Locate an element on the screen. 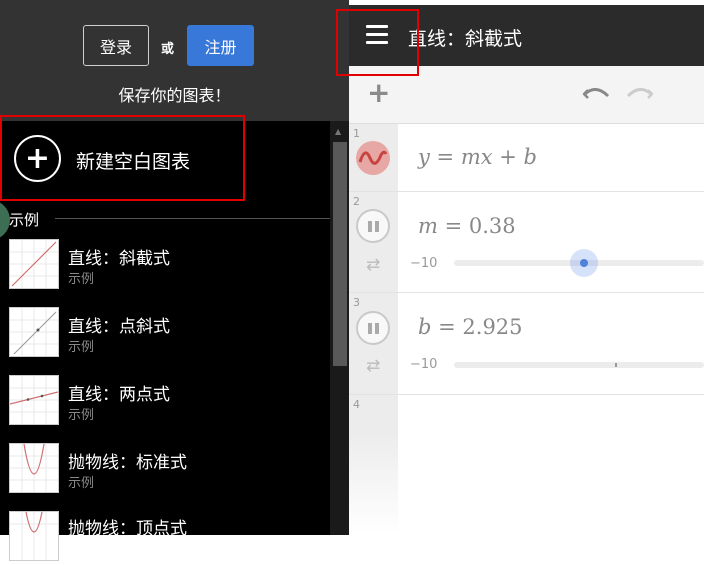 Image resolution: width=704 pixels, height=565 pixels. expression-number: 2 is located at coordinates (356, 201).